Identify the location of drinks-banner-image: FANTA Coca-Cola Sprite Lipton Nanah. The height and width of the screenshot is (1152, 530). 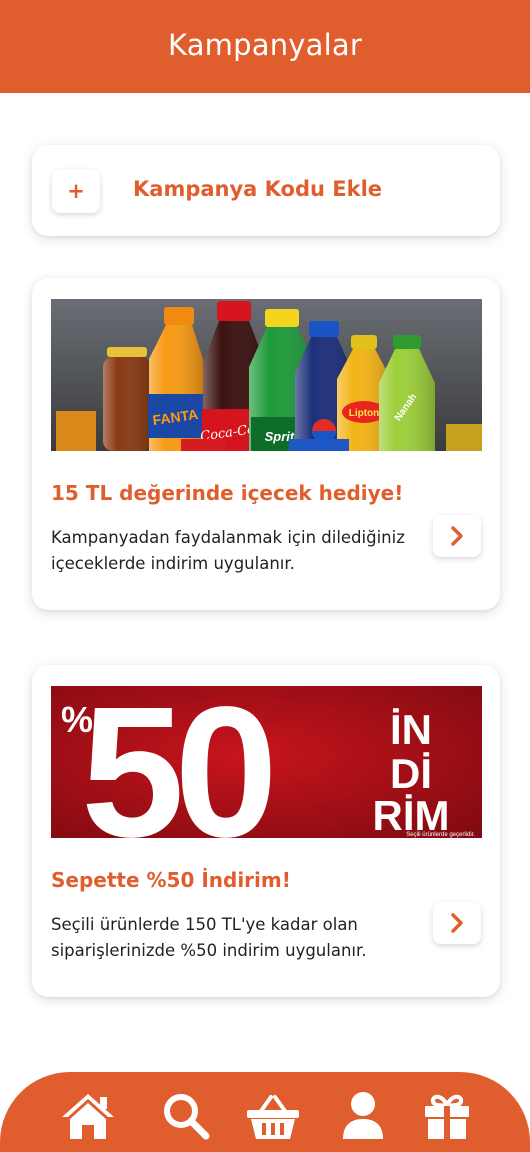
(266, 375).